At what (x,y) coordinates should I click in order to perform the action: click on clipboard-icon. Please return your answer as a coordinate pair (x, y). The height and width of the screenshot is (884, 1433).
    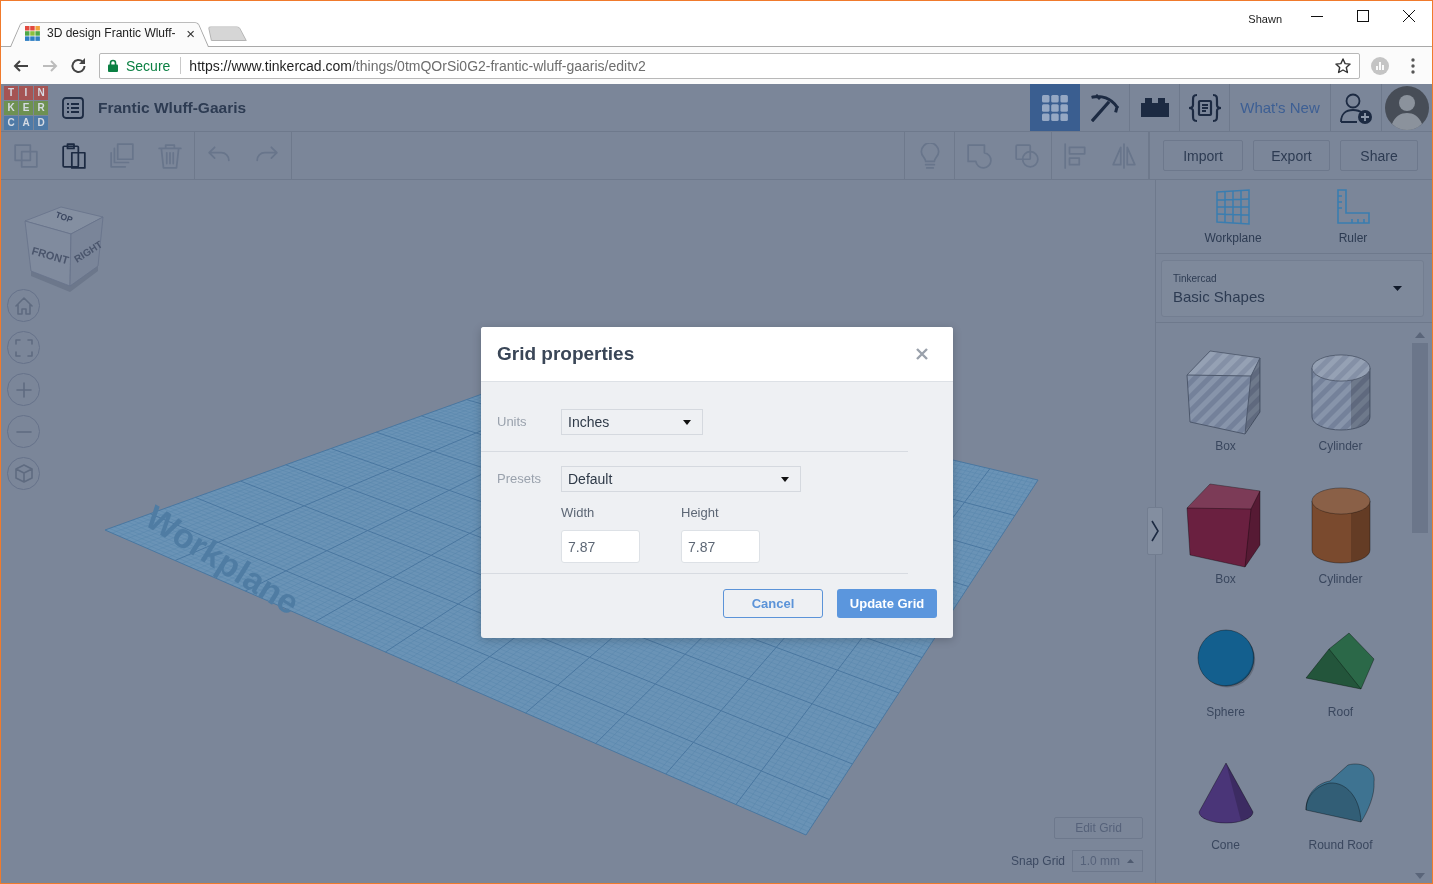
    Looking at the image, I should click on (74, 155).